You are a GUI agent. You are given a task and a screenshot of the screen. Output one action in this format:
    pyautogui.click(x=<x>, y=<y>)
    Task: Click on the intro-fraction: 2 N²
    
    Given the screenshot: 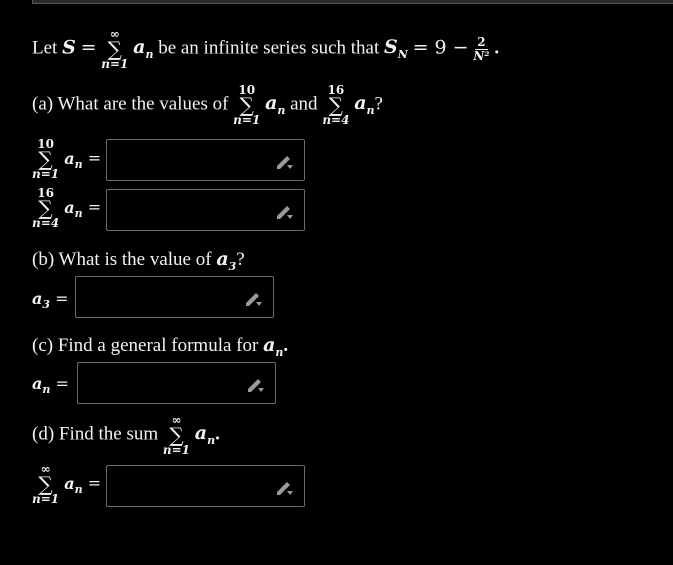 What is the action you would take?
    pyautogui.click(x=481, y=48)
    